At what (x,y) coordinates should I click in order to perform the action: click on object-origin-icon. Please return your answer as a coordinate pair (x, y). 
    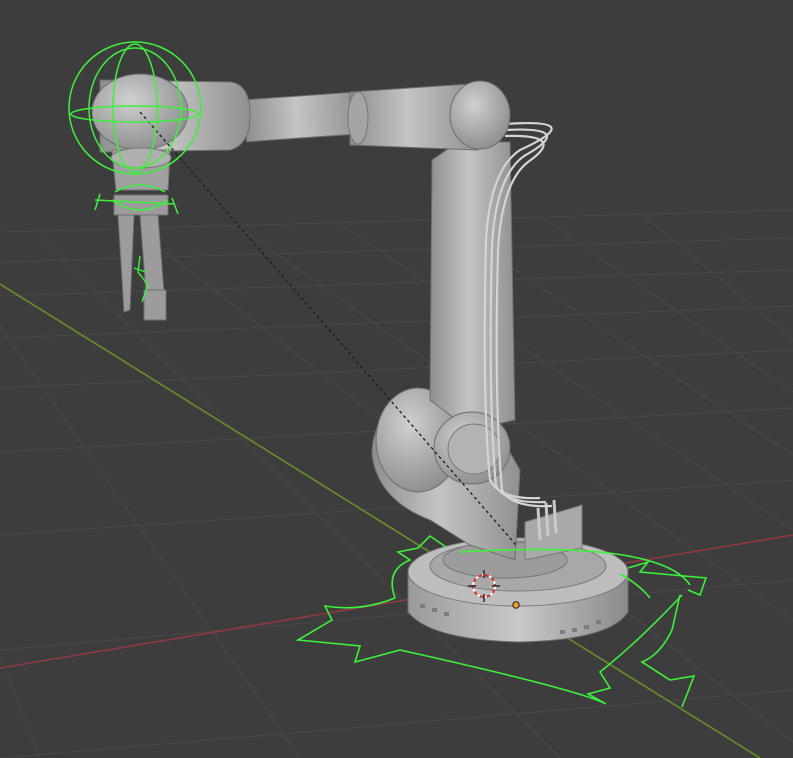
    Looking at the image, I should click on (516, 605).